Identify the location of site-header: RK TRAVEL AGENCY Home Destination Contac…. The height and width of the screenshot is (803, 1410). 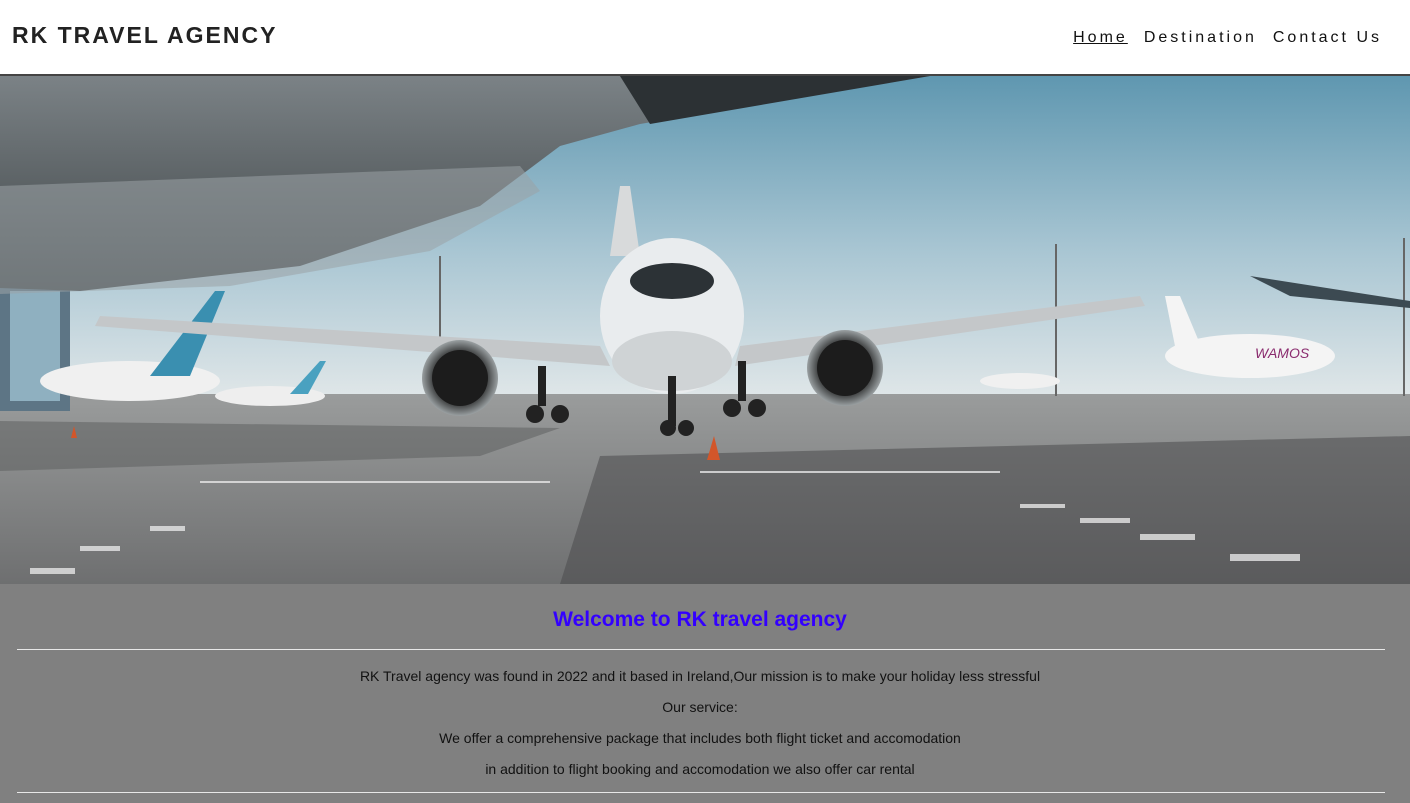
(705, 38).